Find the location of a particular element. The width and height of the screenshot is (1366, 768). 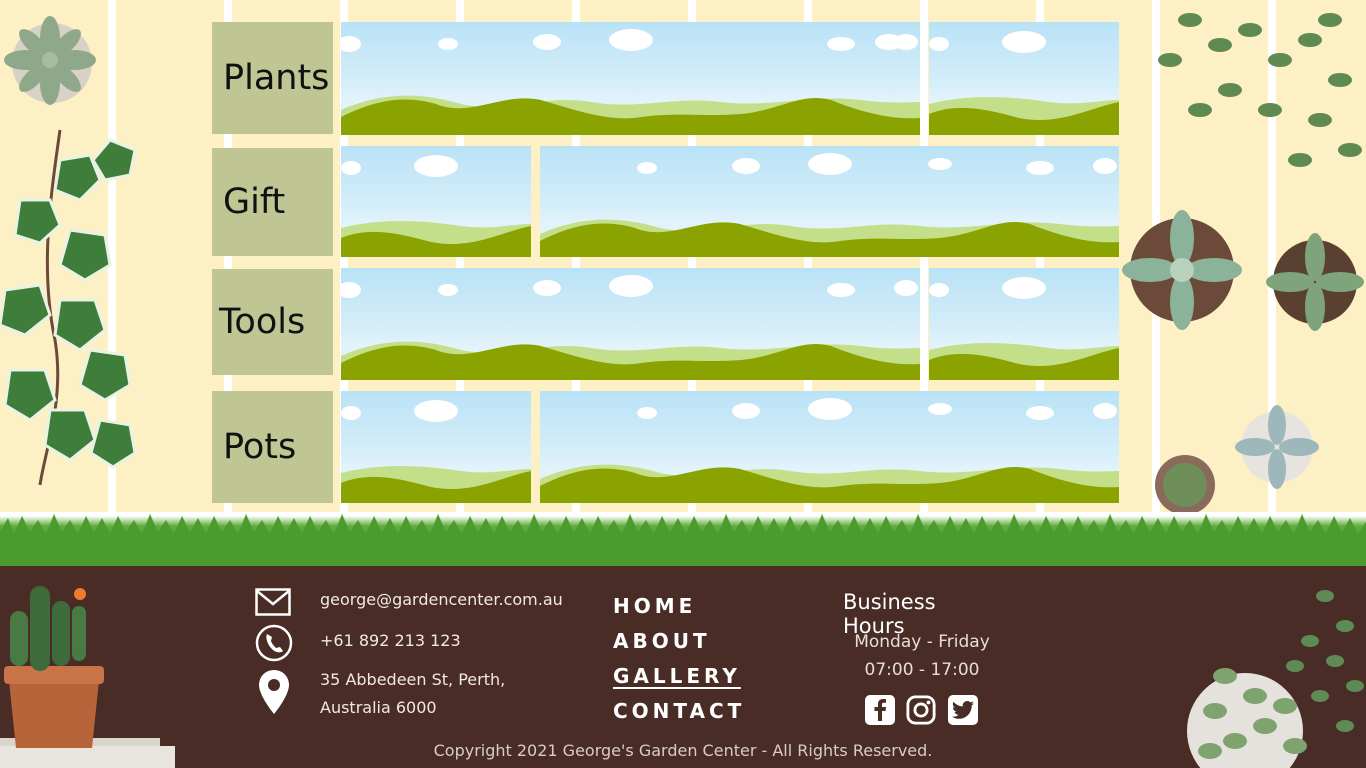

nav-home: HOME is located at coordinates (654, 606).